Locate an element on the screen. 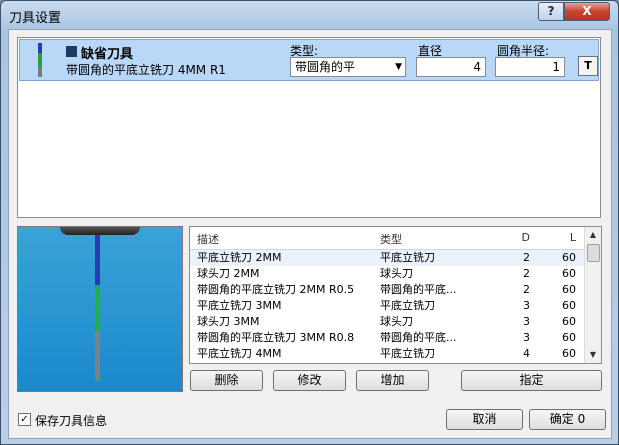 The image size is (619, 445). tool-color-swatch is located at coordinates (71, 51).